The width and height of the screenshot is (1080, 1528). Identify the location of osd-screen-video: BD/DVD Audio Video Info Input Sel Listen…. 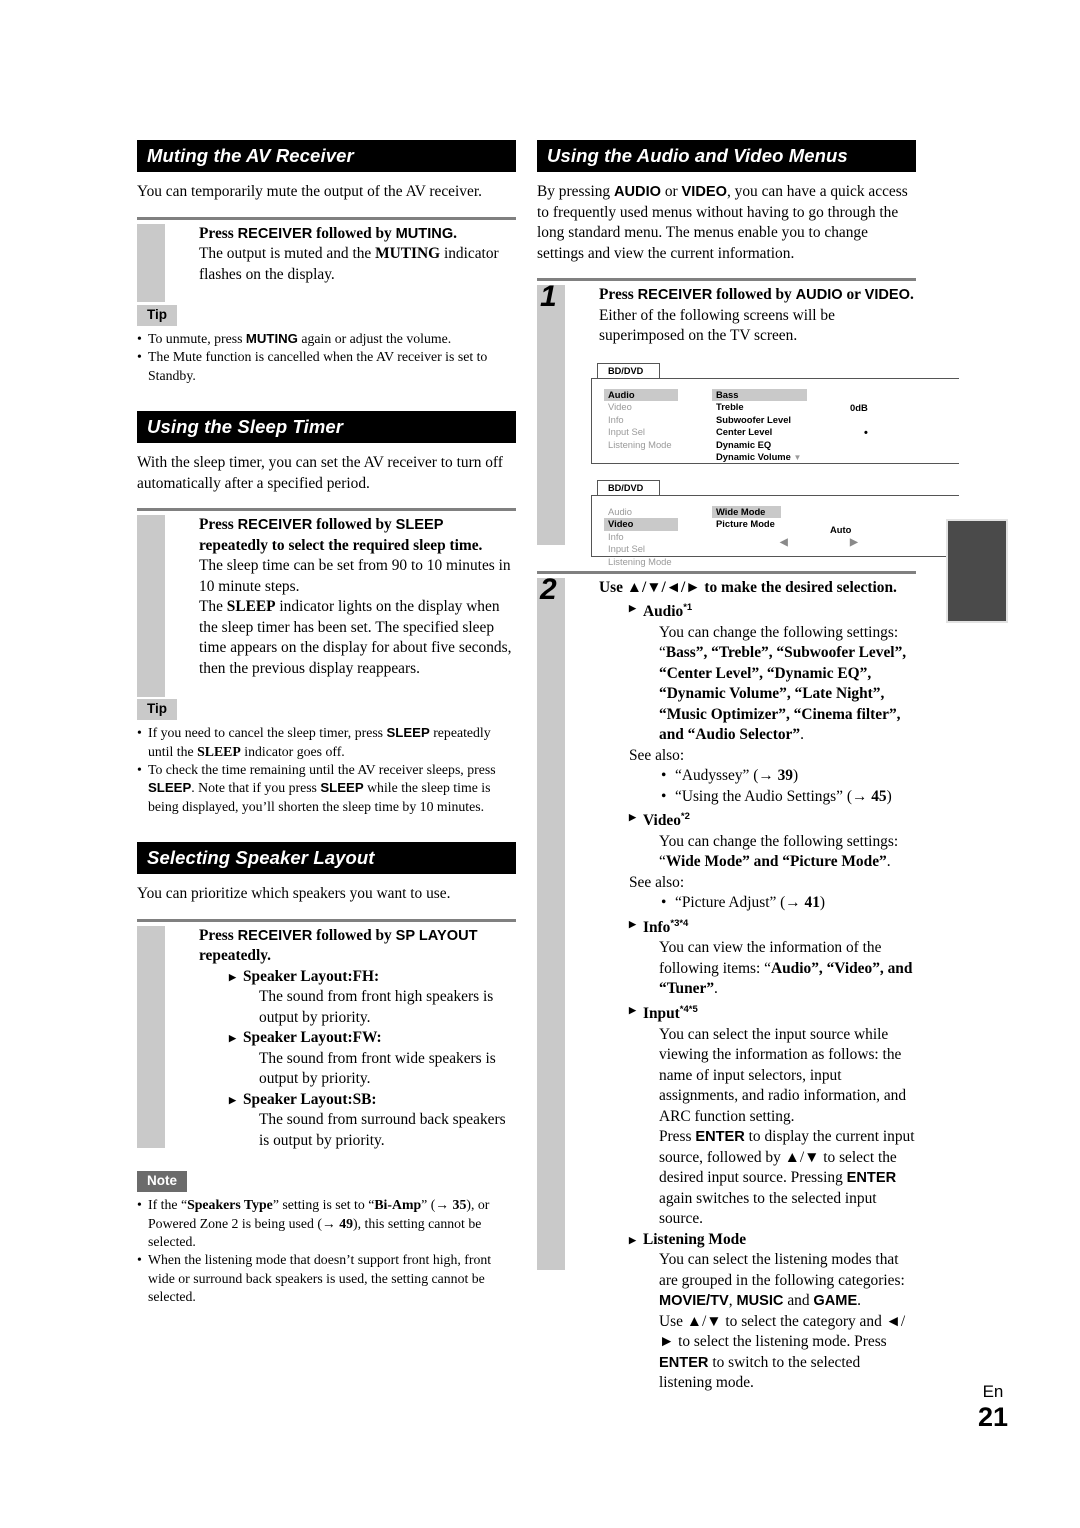
(775, 522).